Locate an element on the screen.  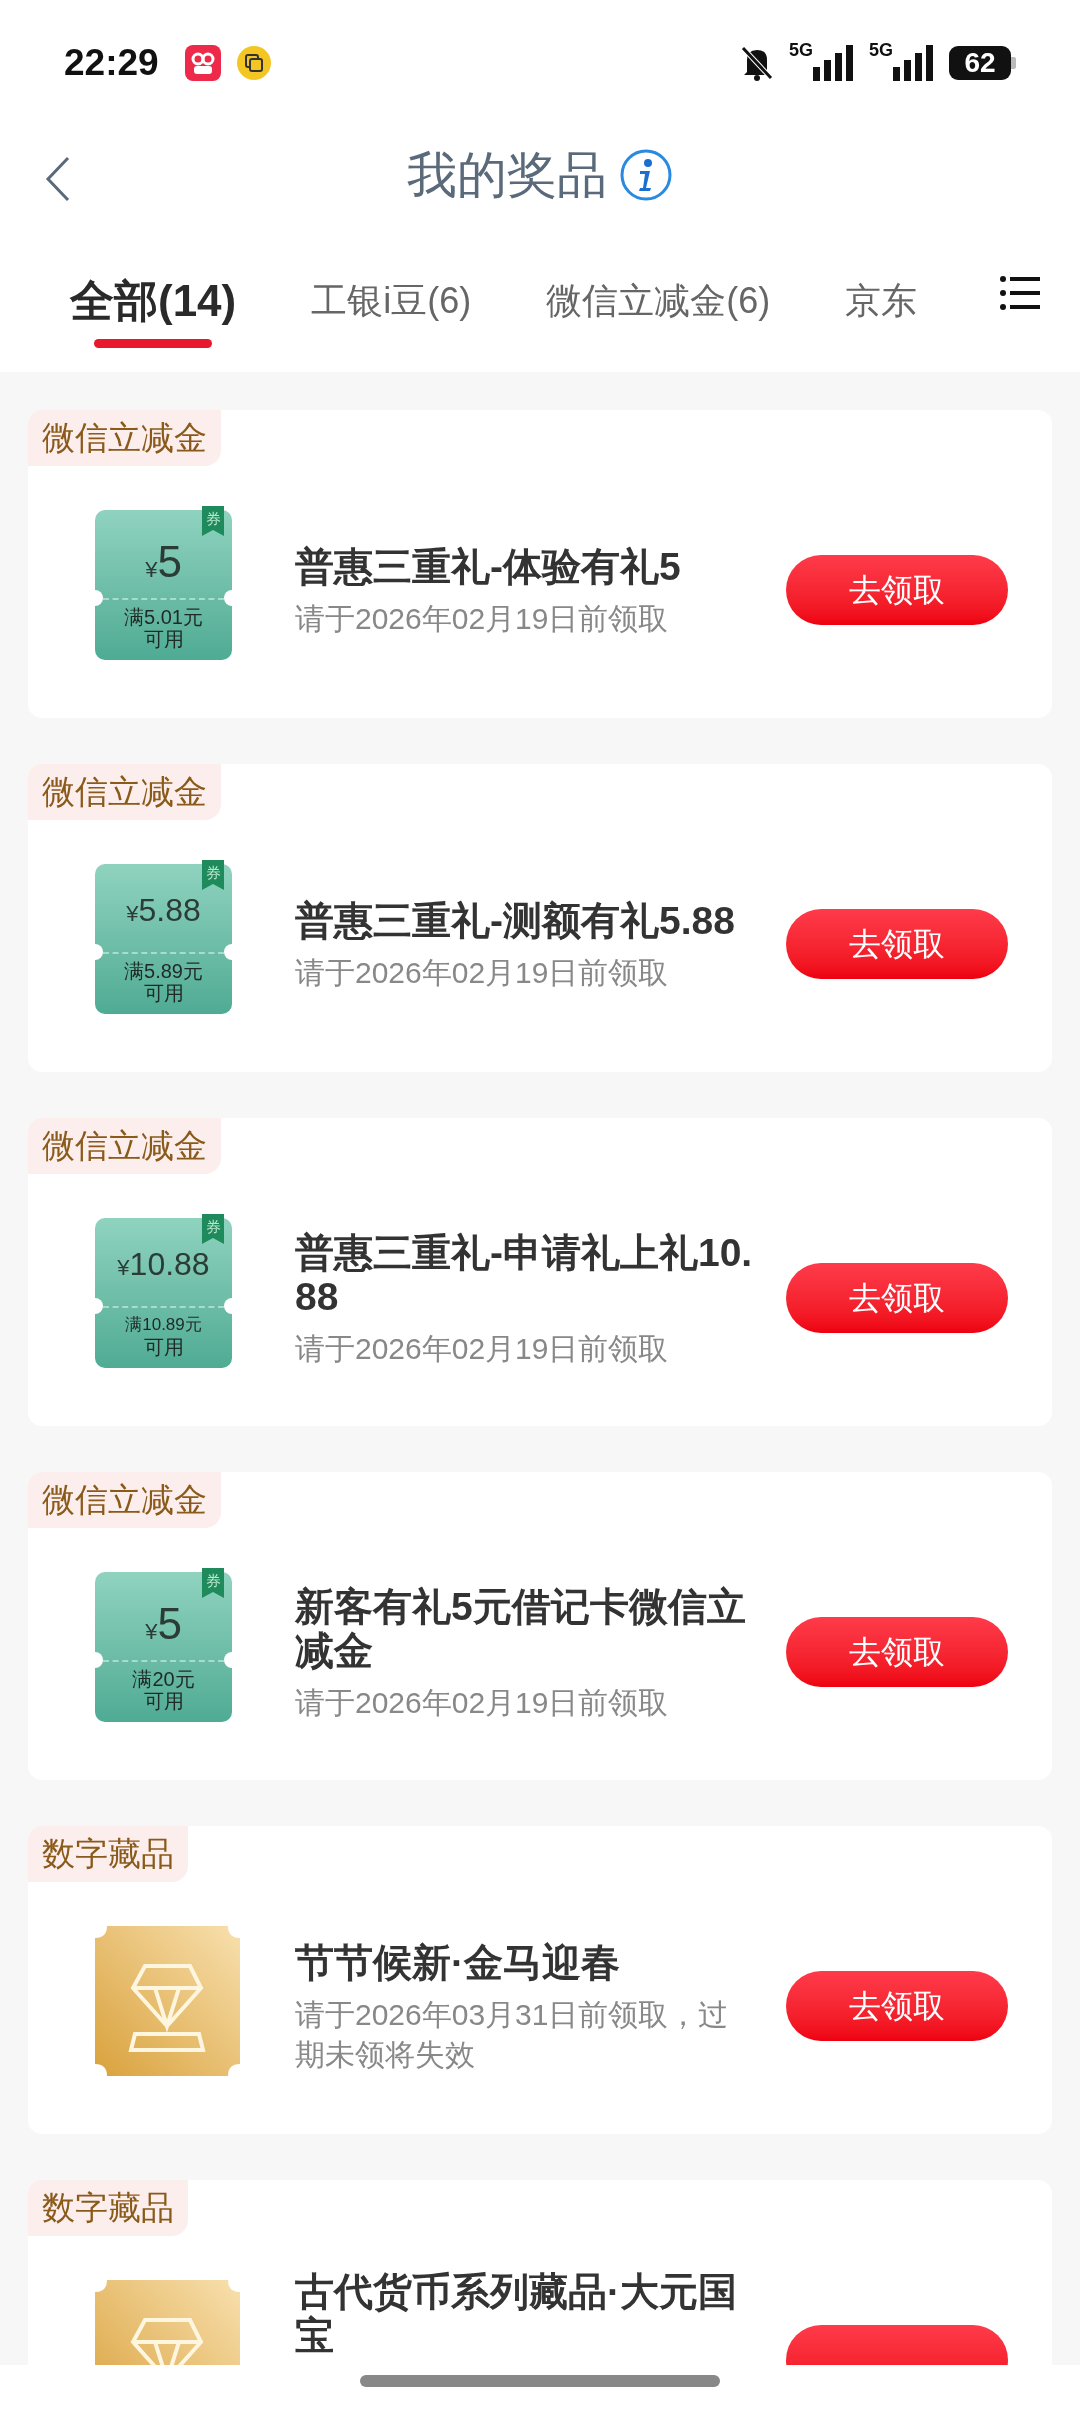
prize-title: 普惠三重礼-申请礼上礼10.88 is located at coordinates (524, 1275).